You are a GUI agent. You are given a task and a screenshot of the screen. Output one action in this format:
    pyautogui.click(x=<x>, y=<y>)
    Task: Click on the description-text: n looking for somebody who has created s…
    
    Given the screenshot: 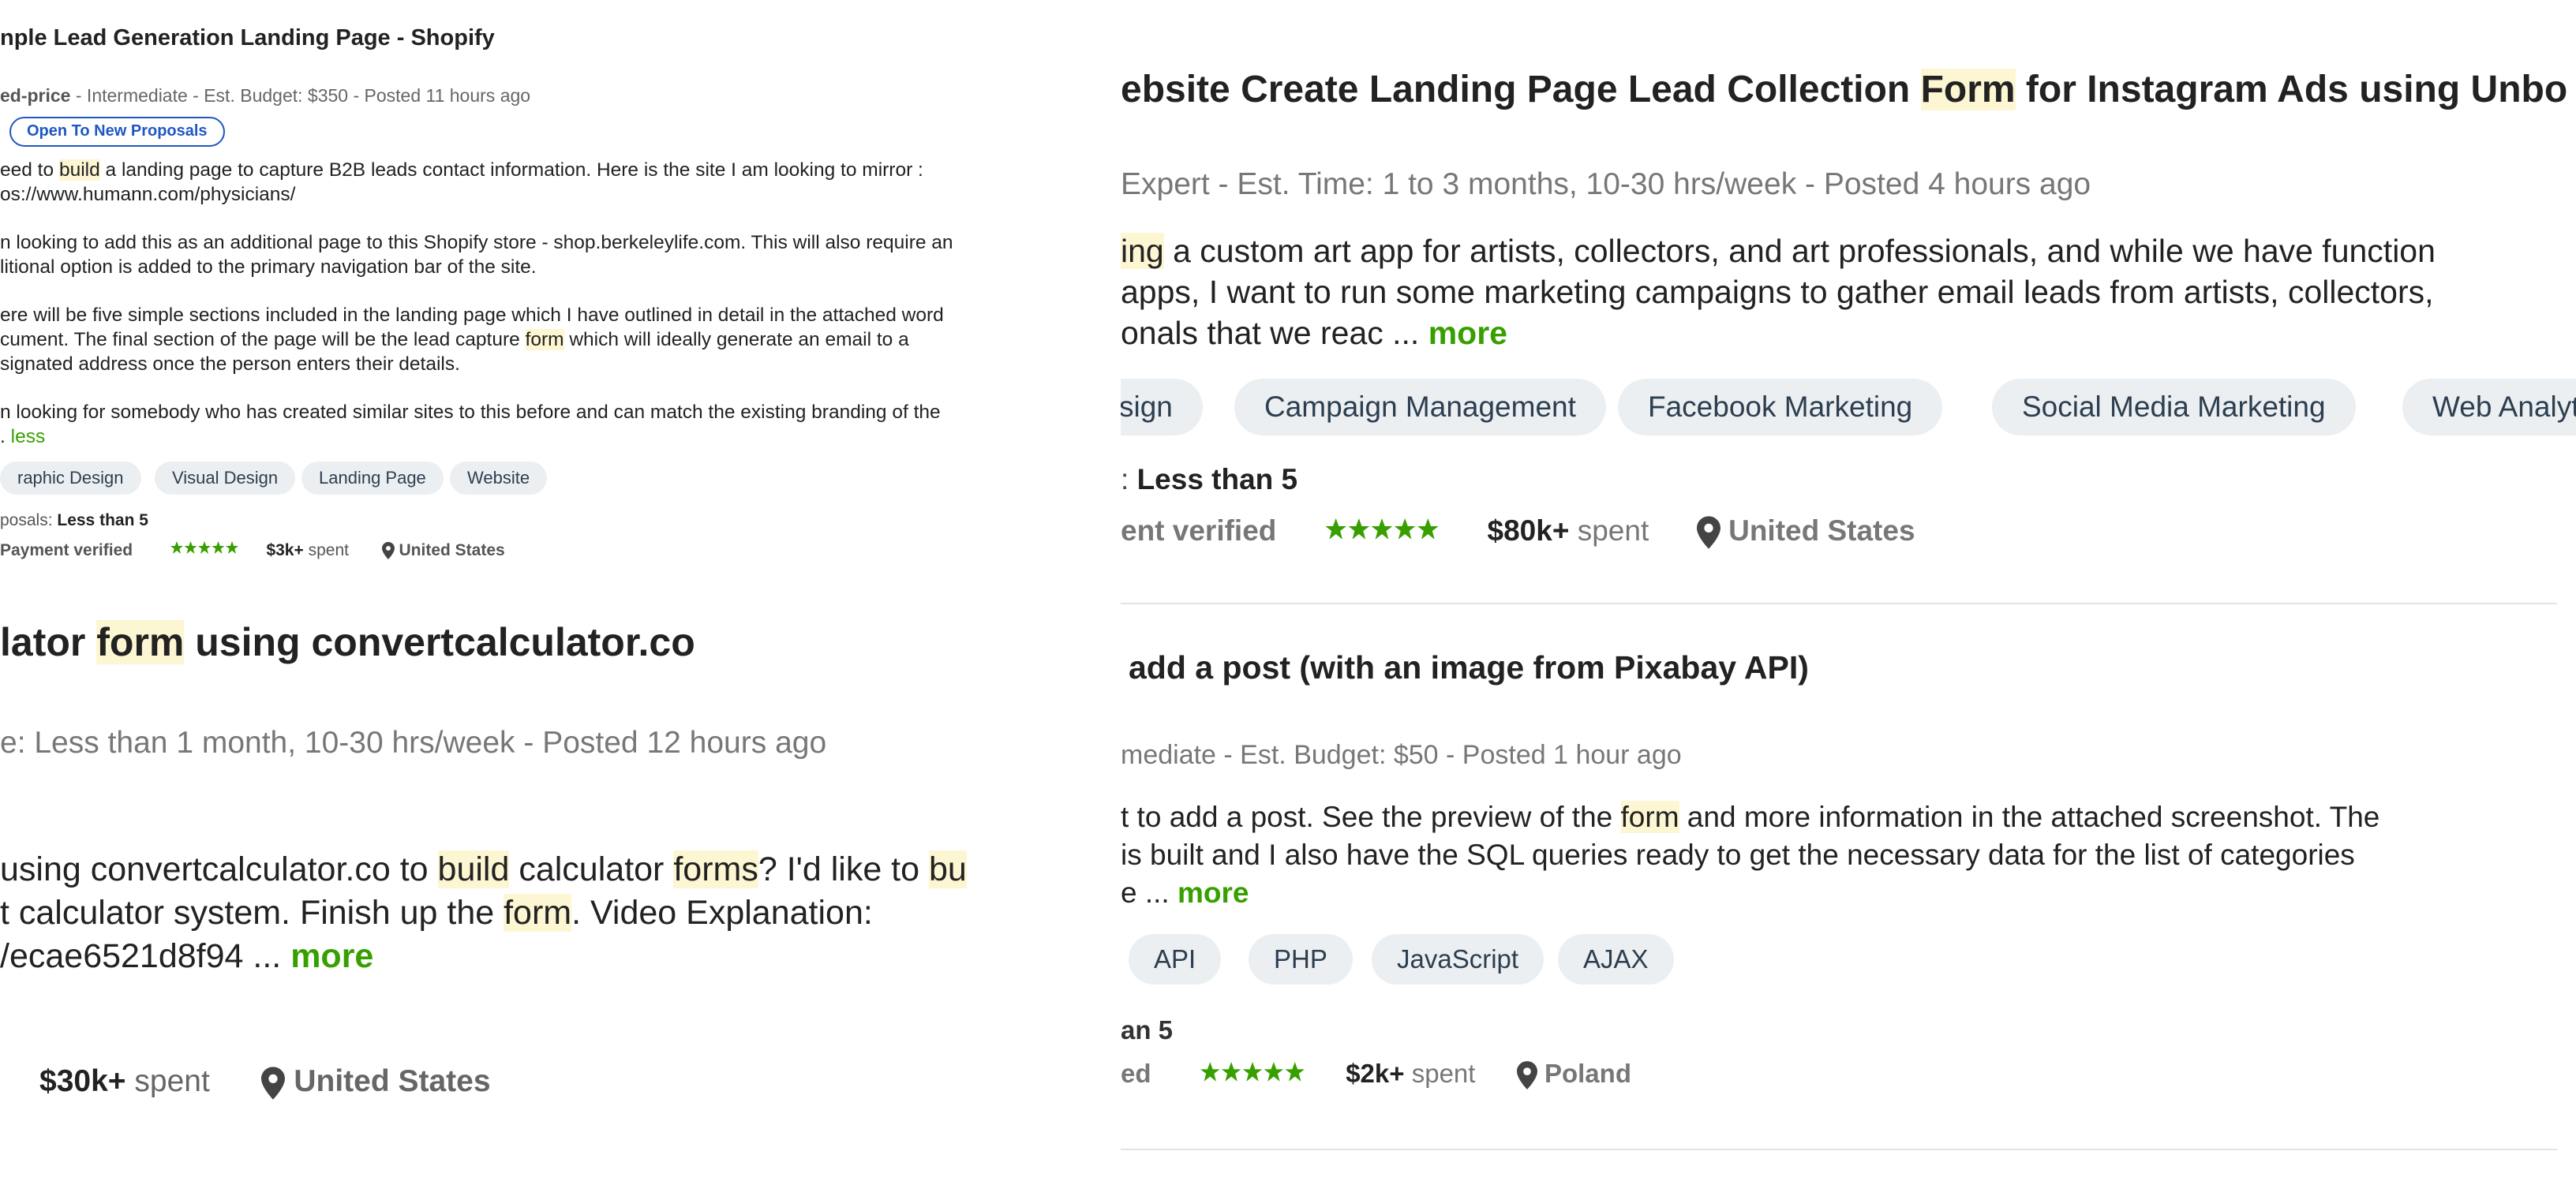 What is the action you would take?
    pyautogui.click(x=470, y=412)
    